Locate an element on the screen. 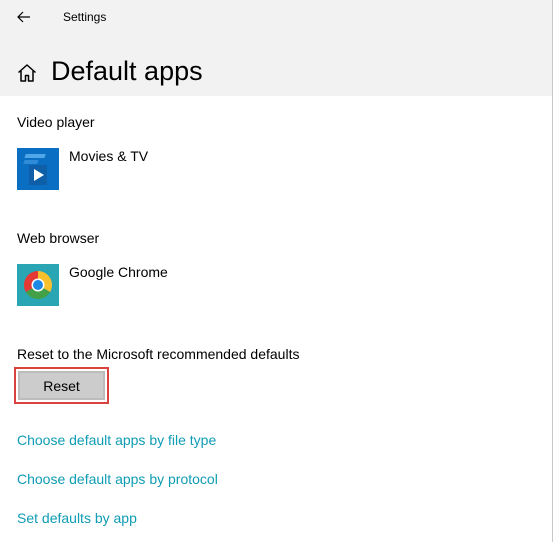 This screenshot has width=553, height=542. home-icon is located at coordinates (27, 73).